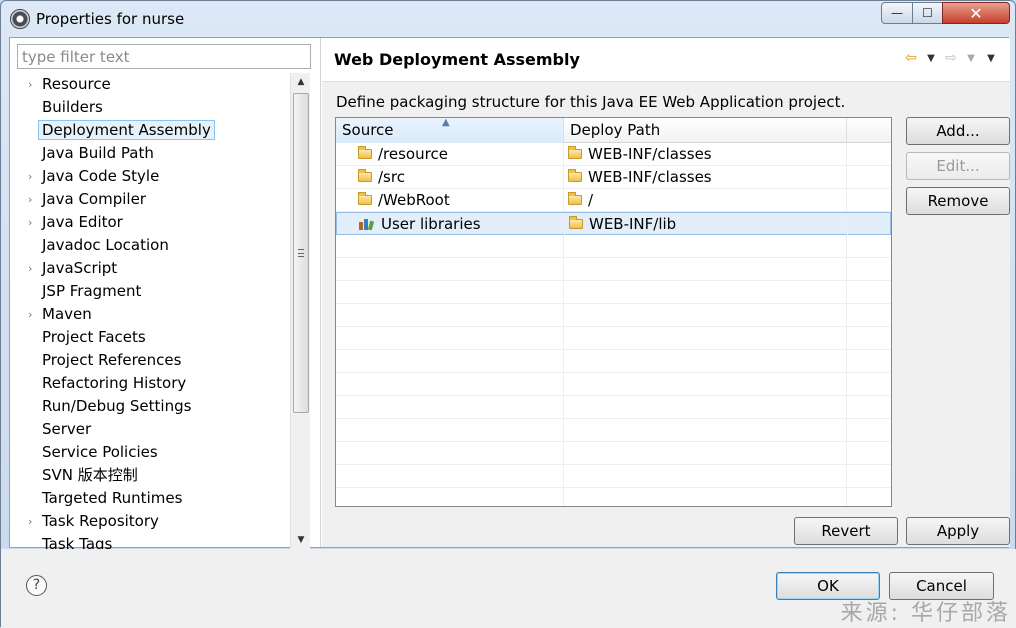 The height and width of the screenshot is (628, 1016). Describe the element at coordinates (971, 58) in the screenshot. I see `forward-dropdown-icon: ▼` at that location.